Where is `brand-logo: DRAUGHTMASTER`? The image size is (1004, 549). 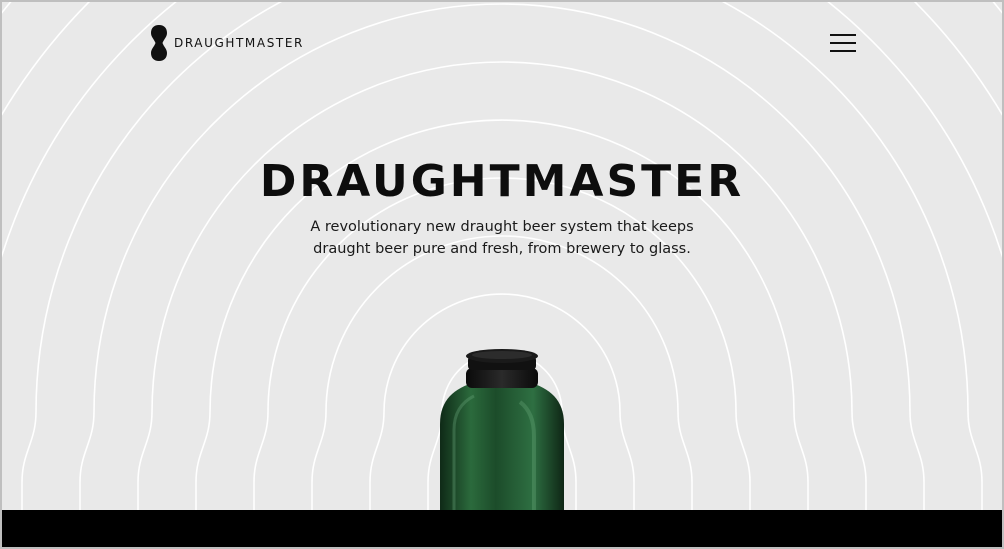 brand-logo: DRAUGHTMASTER is located at coordinates (227, 43).